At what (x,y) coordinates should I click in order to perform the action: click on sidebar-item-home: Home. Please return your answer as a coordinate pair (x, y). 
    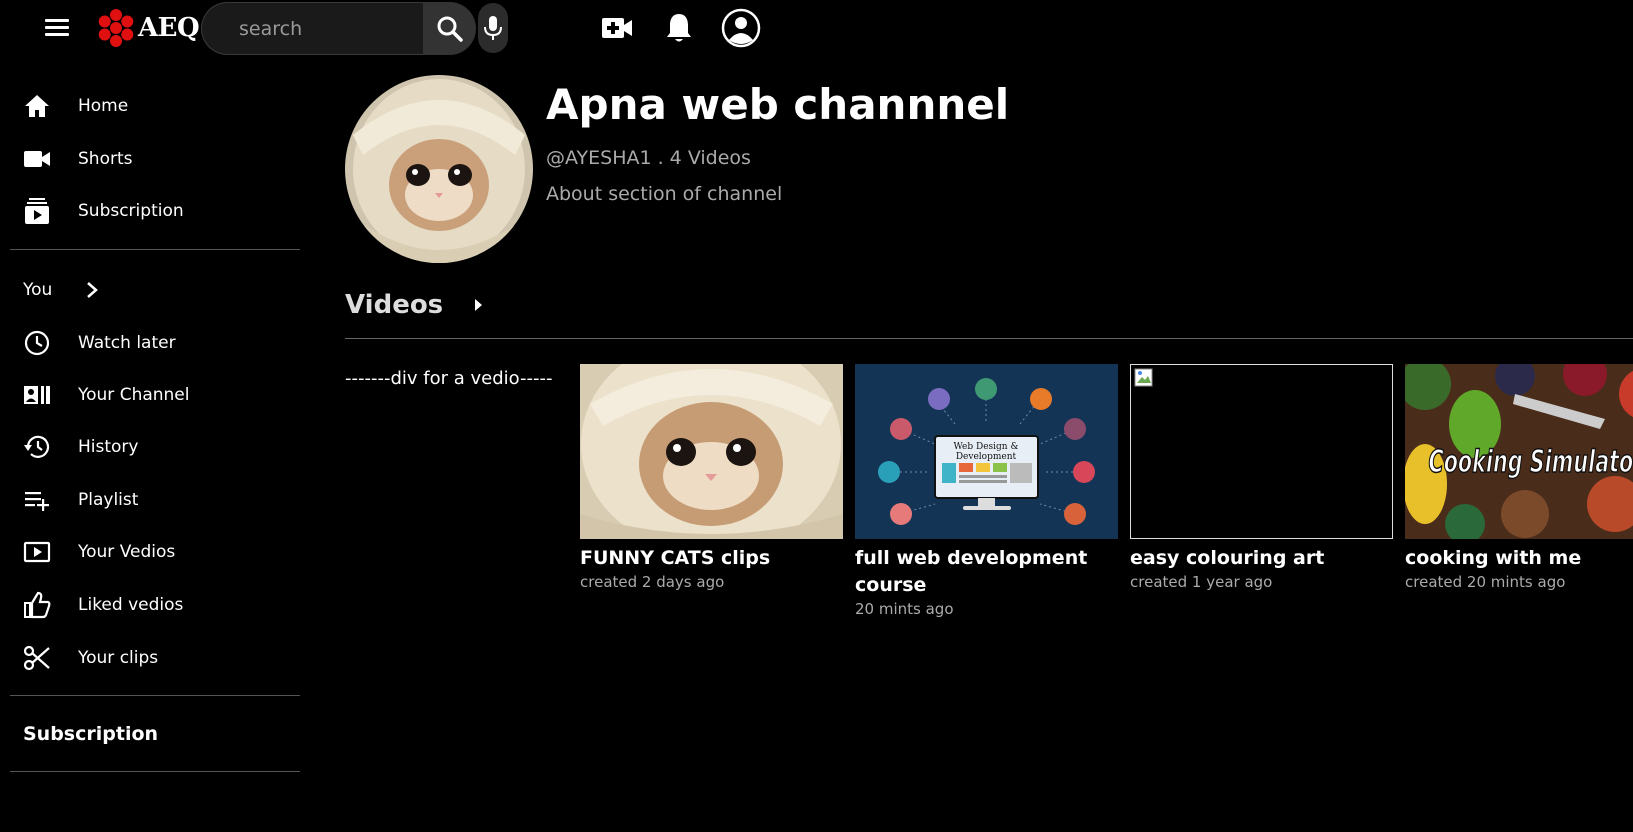
    Looking at the image, I should click on (150, 106).